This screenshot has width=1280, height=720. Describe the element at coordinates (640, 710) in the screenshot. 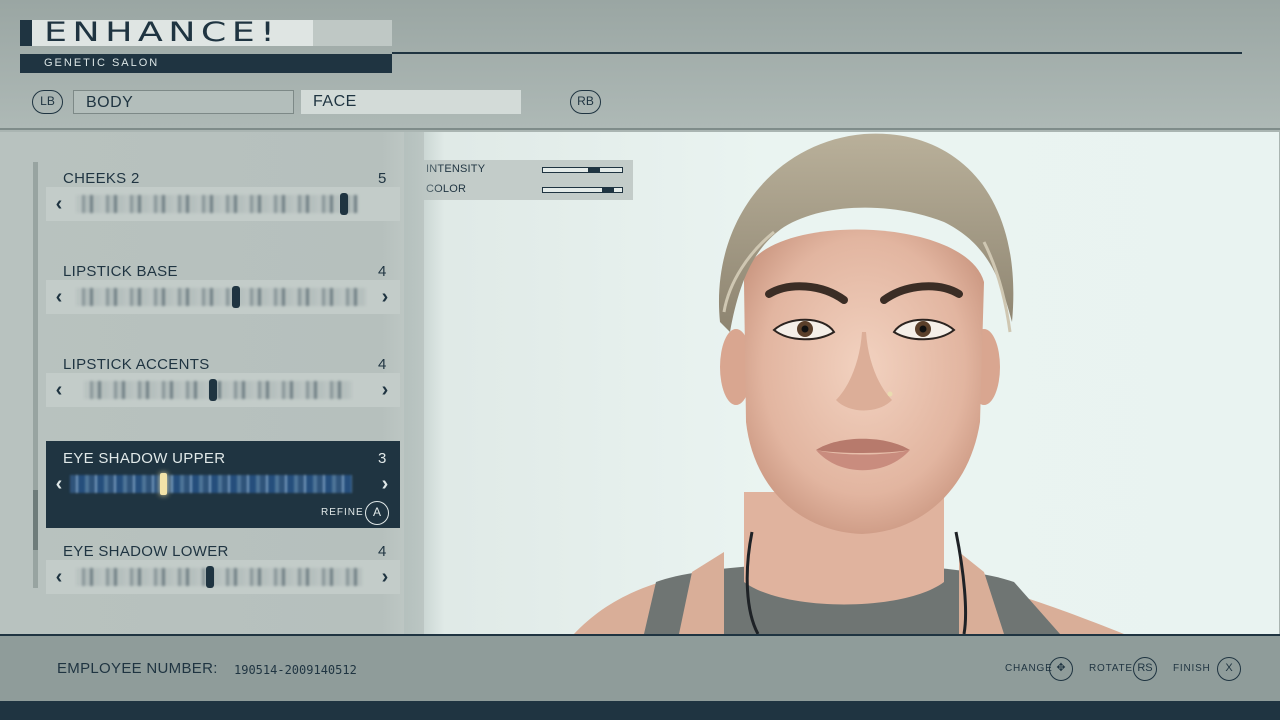

I see `footer-bottom-strip` at that location.